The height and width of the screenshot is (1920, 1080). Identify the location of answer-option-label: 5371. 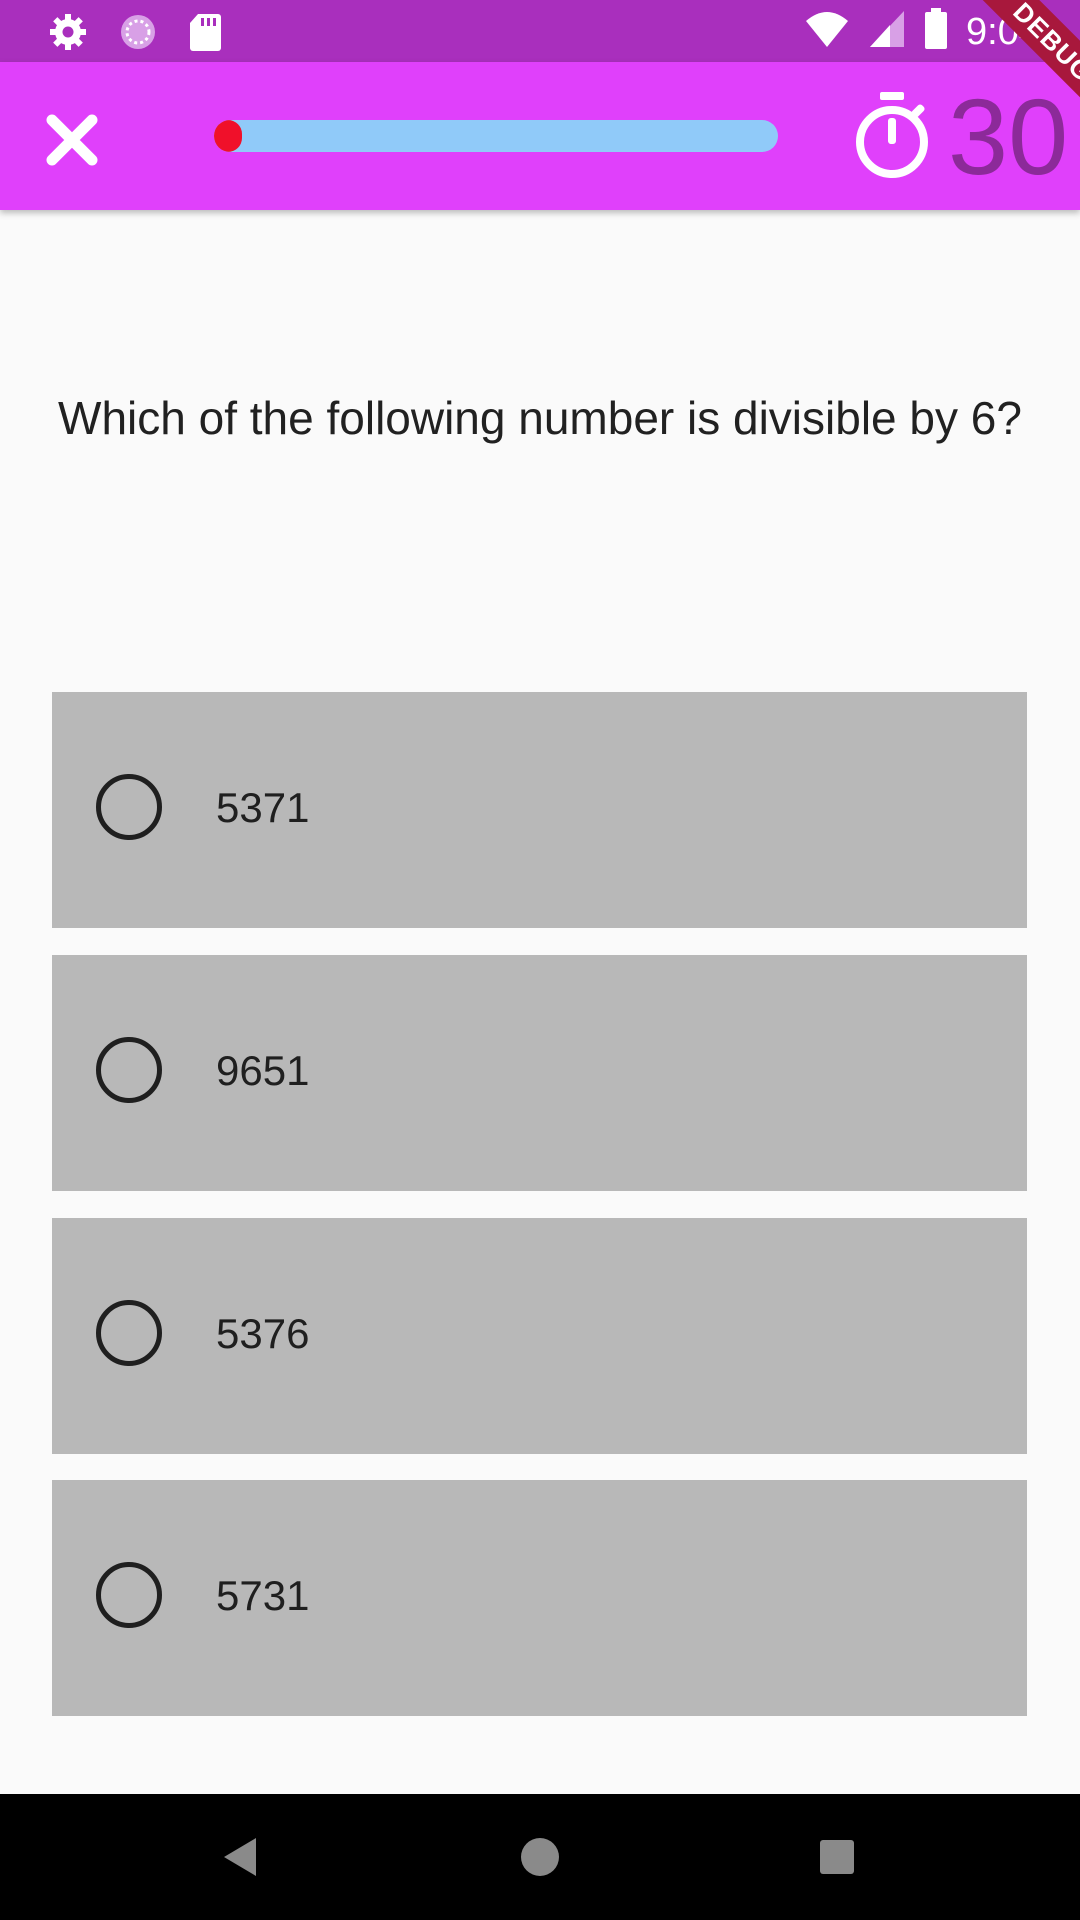
(263, 807).